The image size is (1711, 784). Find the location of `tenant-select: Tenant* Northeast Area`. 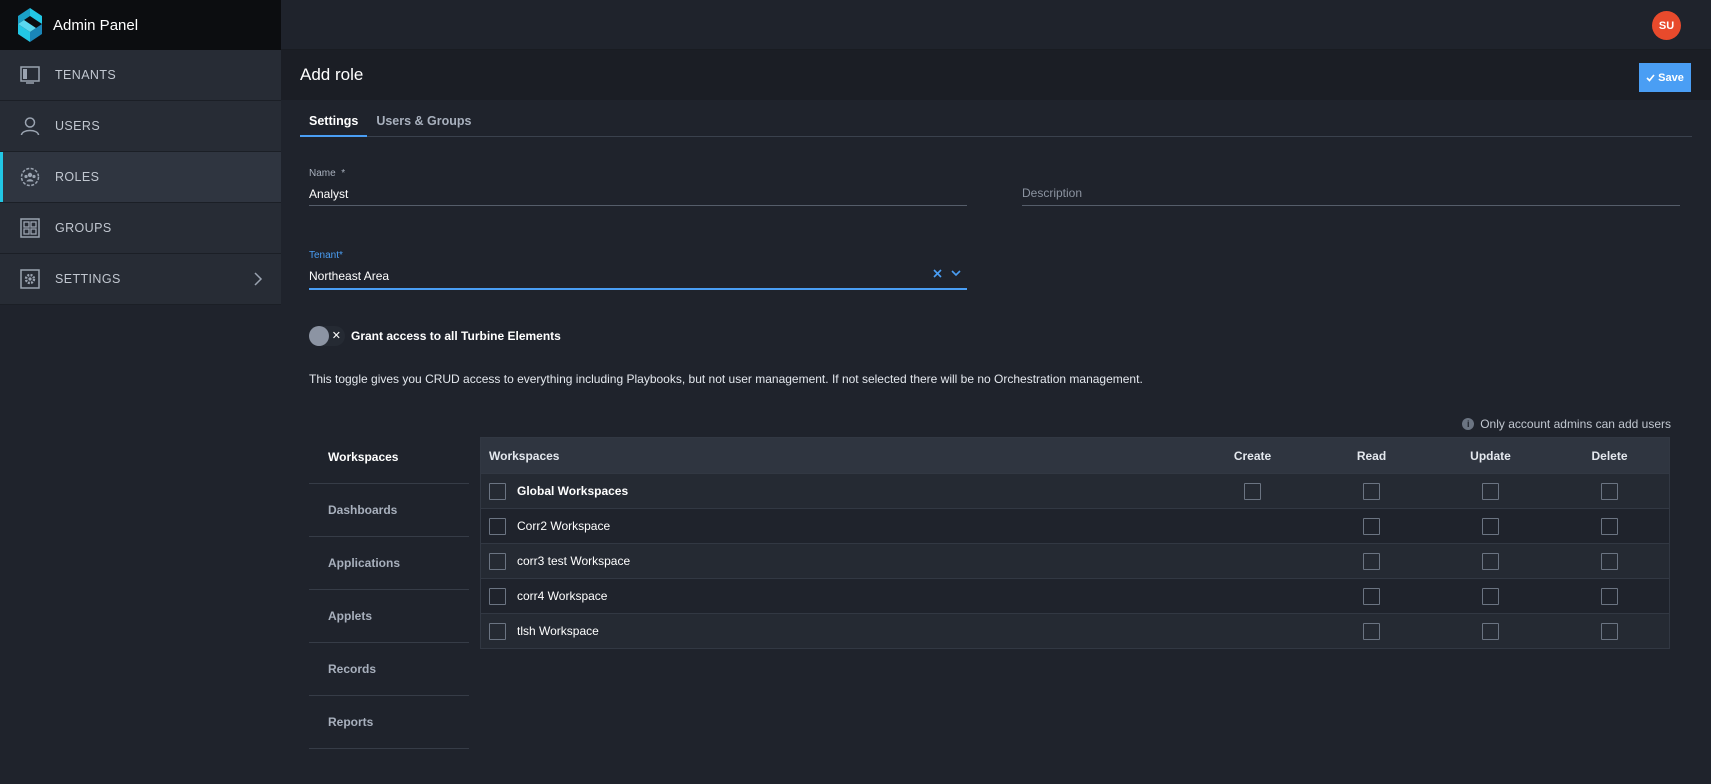

tenant-select: Tenant* Northeast Area is located at coordinates (638, 270).